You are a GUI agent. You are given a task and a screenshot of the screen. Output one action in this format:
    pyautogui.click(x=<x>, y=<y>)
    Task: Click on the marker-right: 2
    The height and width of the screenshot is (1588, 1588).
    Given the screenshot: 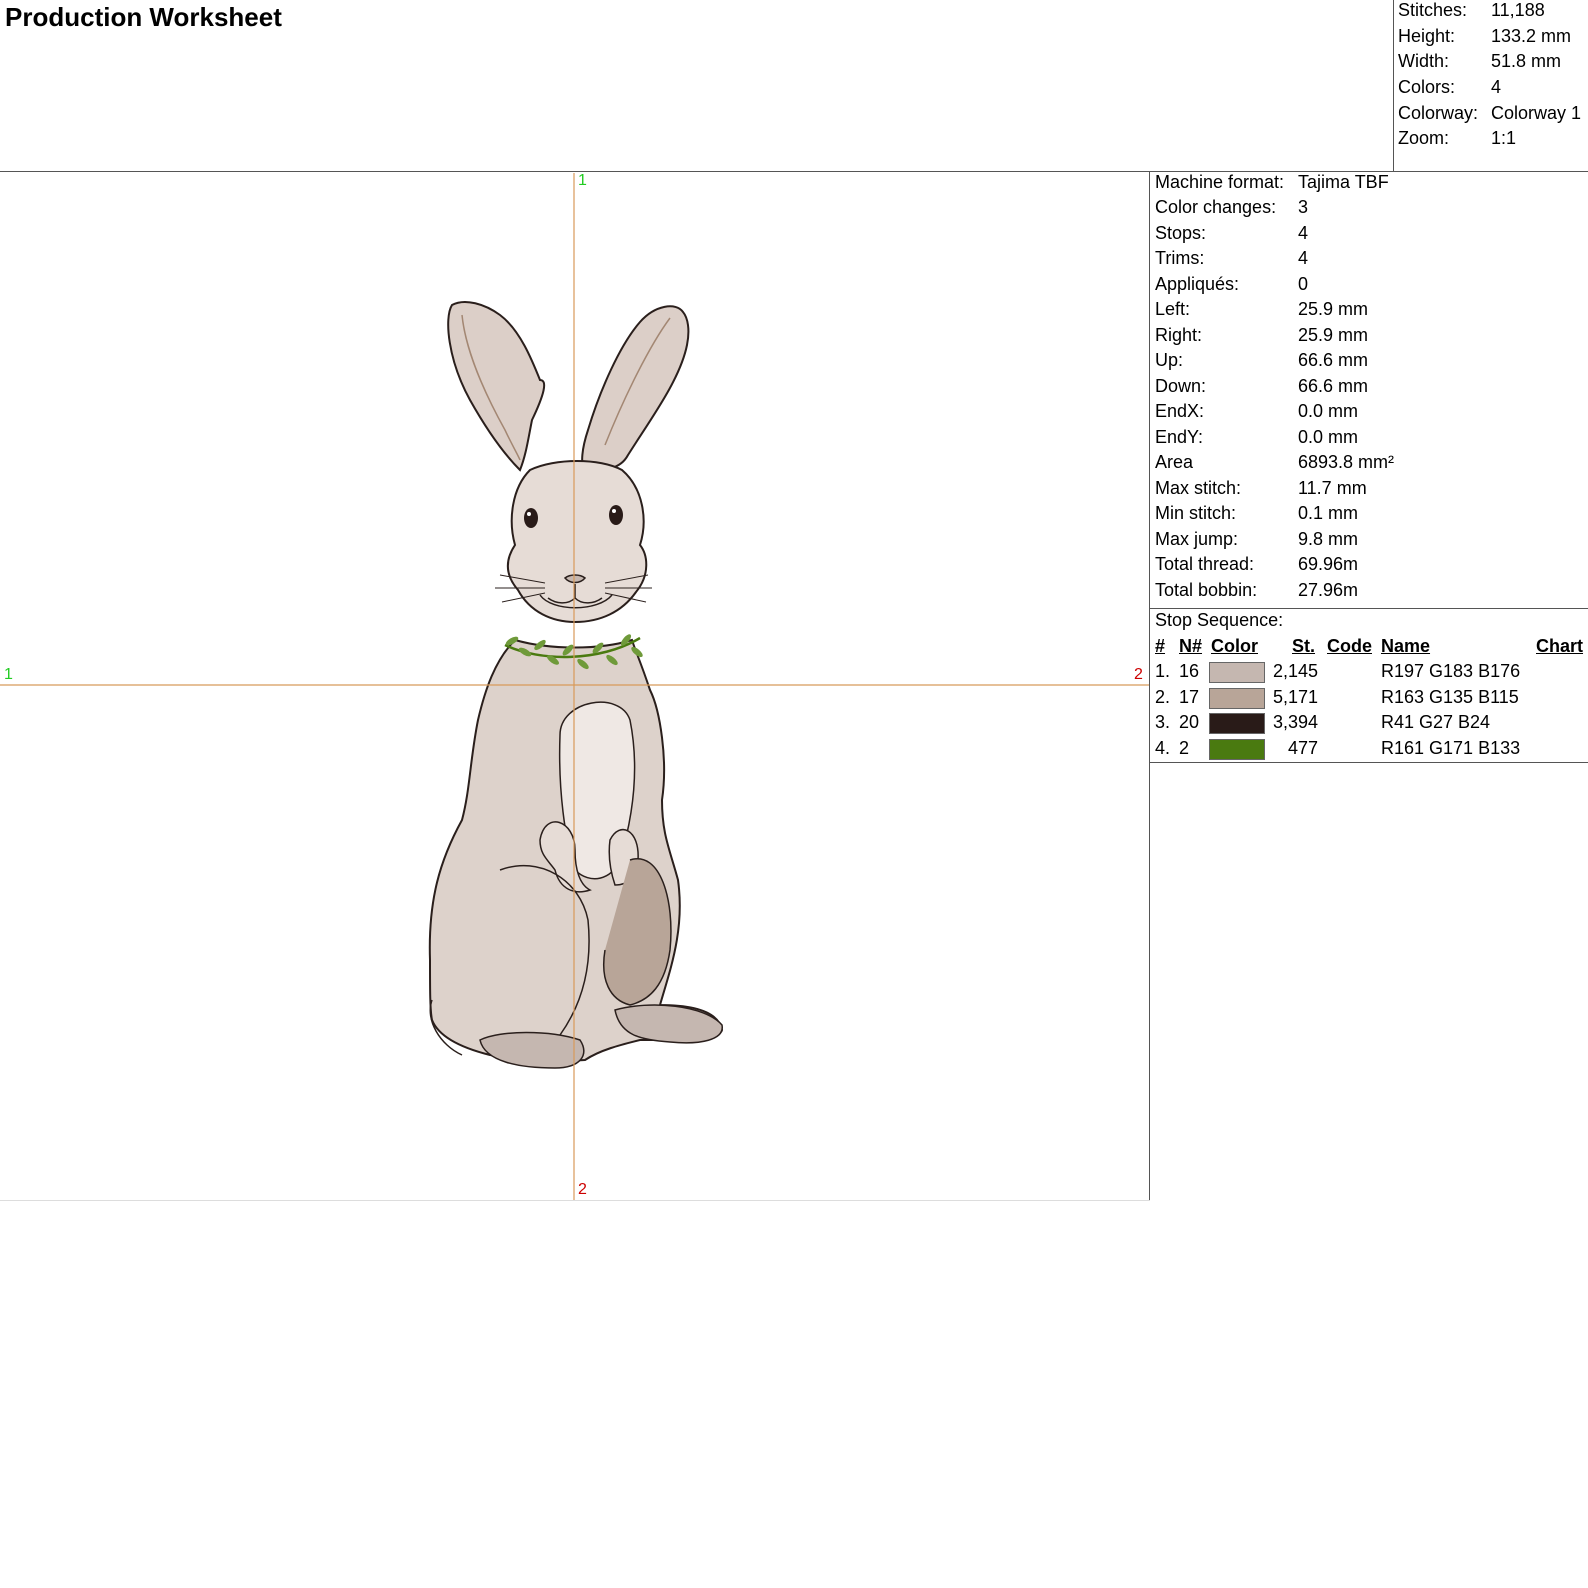 What is the action you would take?
    pyautogui.click(x=1138, y=674)
    